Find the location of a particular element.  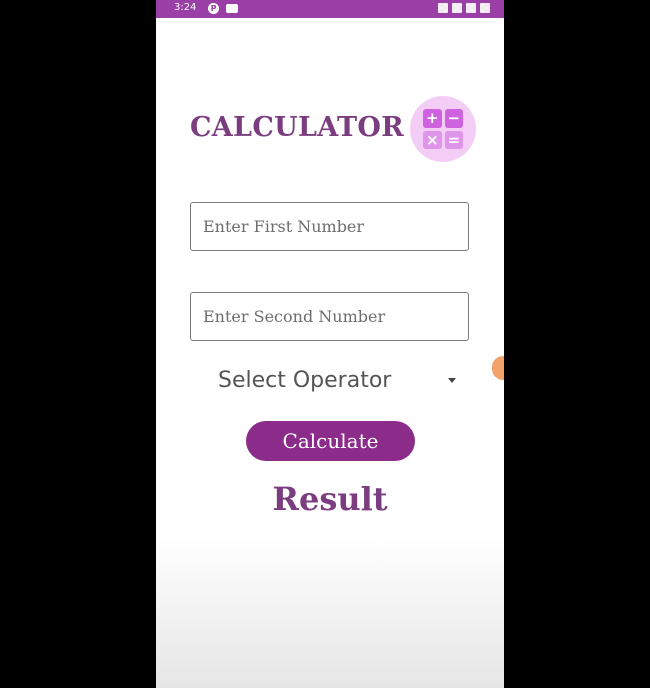

first-number-field is located at coordinates (329, 226).